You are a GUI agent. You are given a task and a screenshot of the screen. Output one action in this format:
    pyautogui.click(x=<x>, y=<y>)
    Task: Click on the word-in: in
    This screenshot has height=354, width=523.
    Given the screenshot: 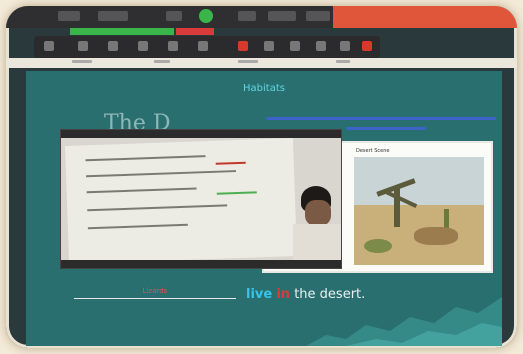 What is the action you would take?
    pyautogui.click(x=283, y=294)
    